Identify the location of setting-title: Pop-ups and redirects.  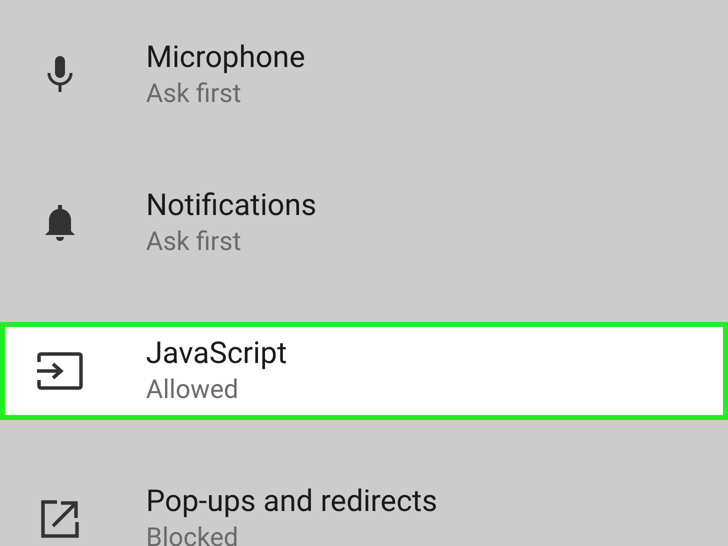
(292, 502).